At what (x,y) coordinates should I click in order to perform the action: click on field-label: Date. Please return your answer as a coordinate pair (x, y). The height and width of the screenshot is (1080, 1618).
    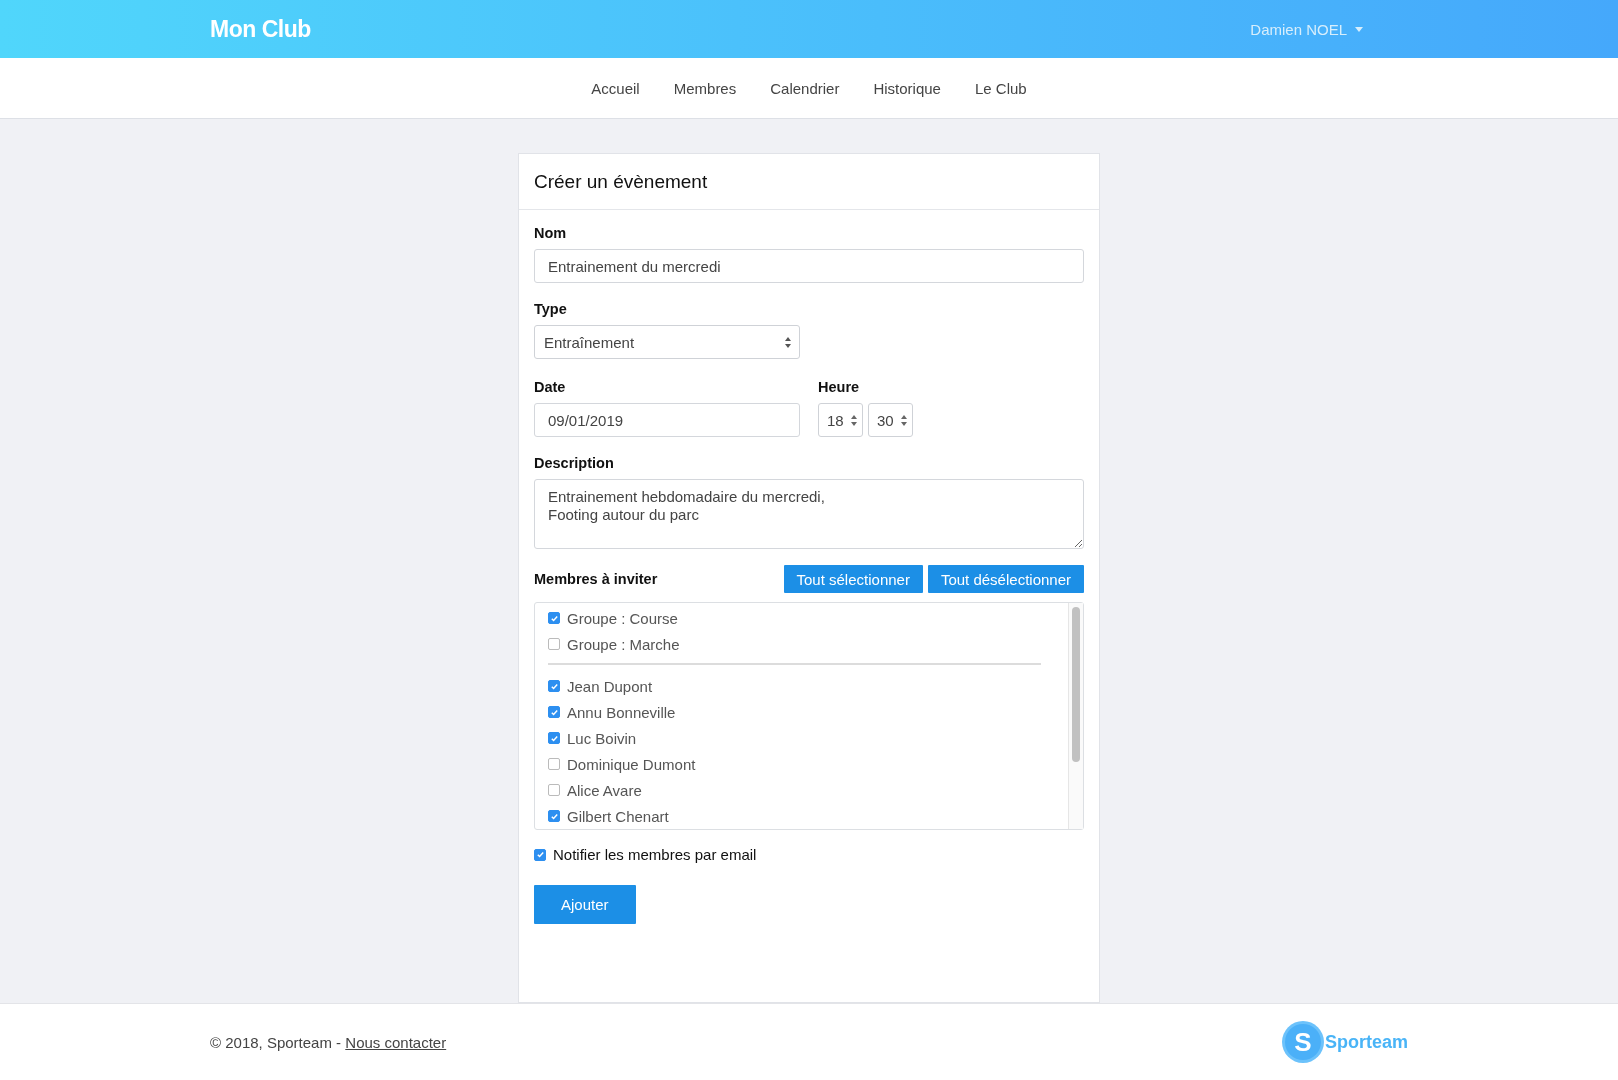
    Looking at the image, I should click on (550, 387).